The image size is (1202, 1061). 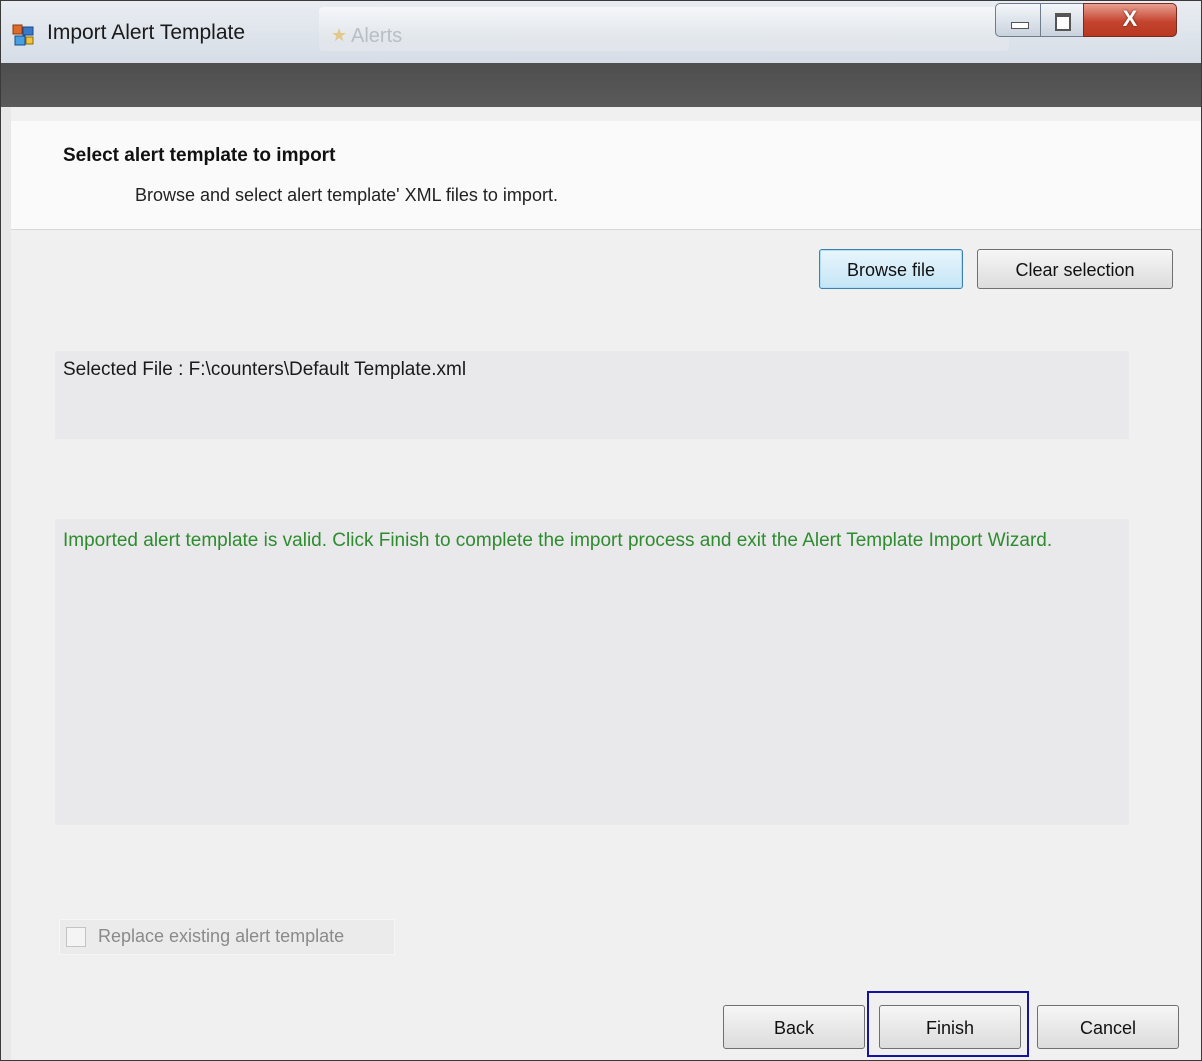 I want to click on title-bar: ★ Alerts Import Alert Template X, so click(x=601, y=32).